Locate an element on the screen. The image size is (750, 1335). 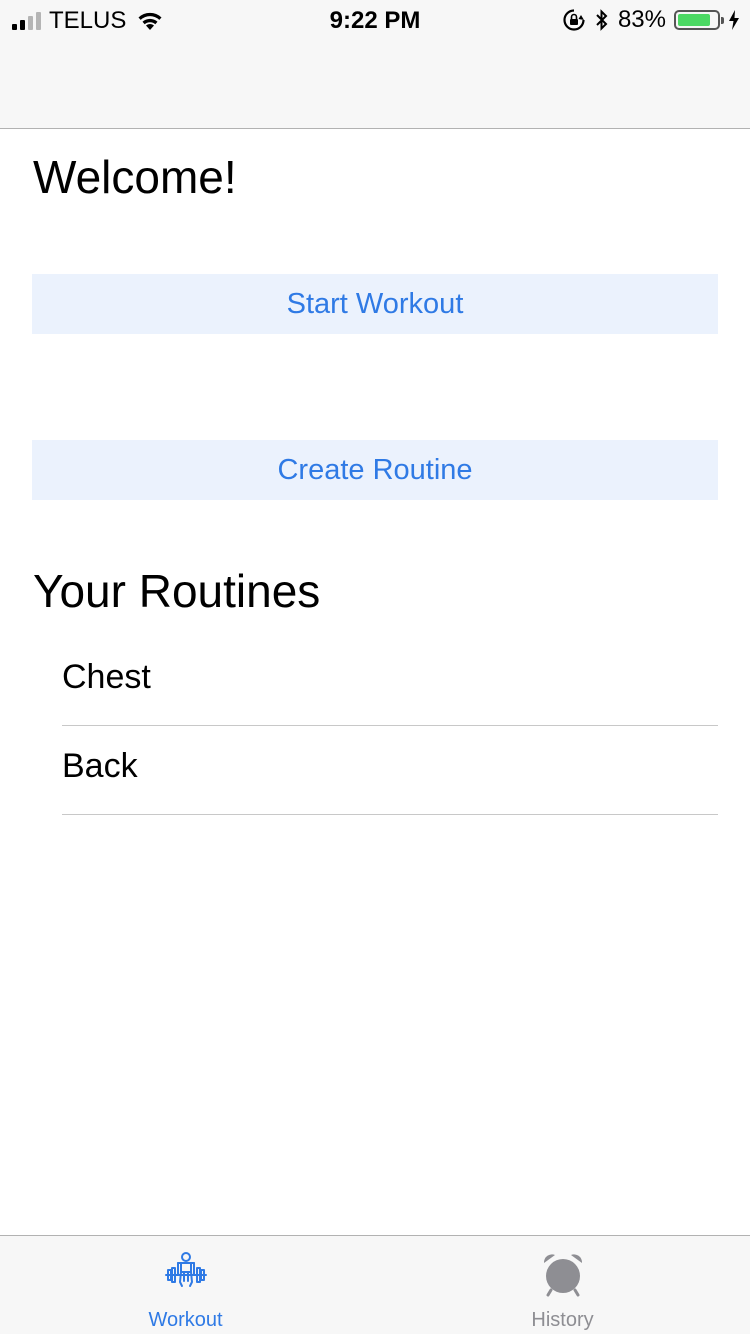
tab-workout: Workout is located at coordinates (187, 1285).